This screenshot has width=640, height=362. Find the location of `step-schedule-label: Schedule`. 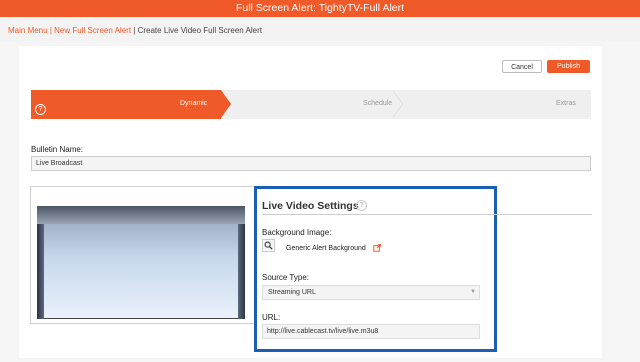

step-schedule-label: Schedule is located at coordinates (377, 103).